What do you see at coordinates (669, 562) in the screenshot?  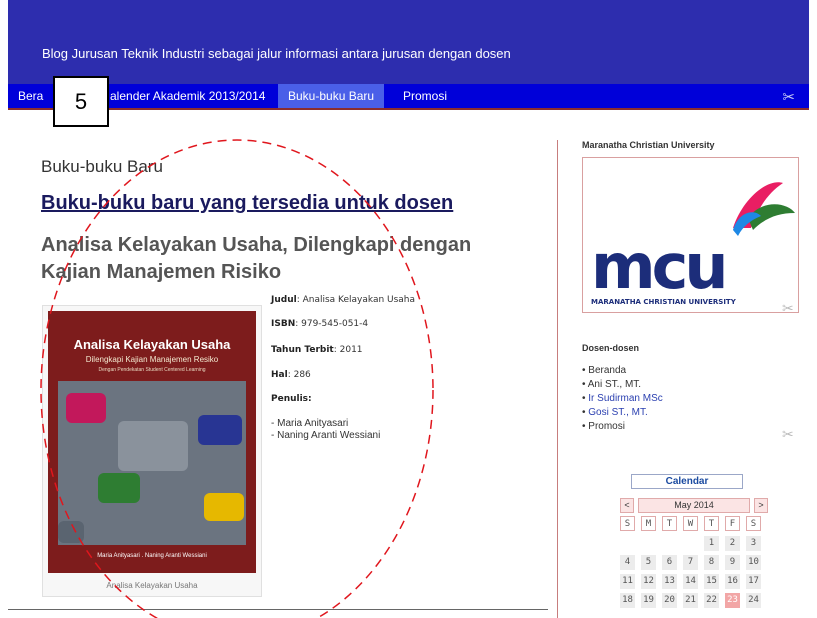 I see `calendar-day: 6` at bounding box center [669, 562].